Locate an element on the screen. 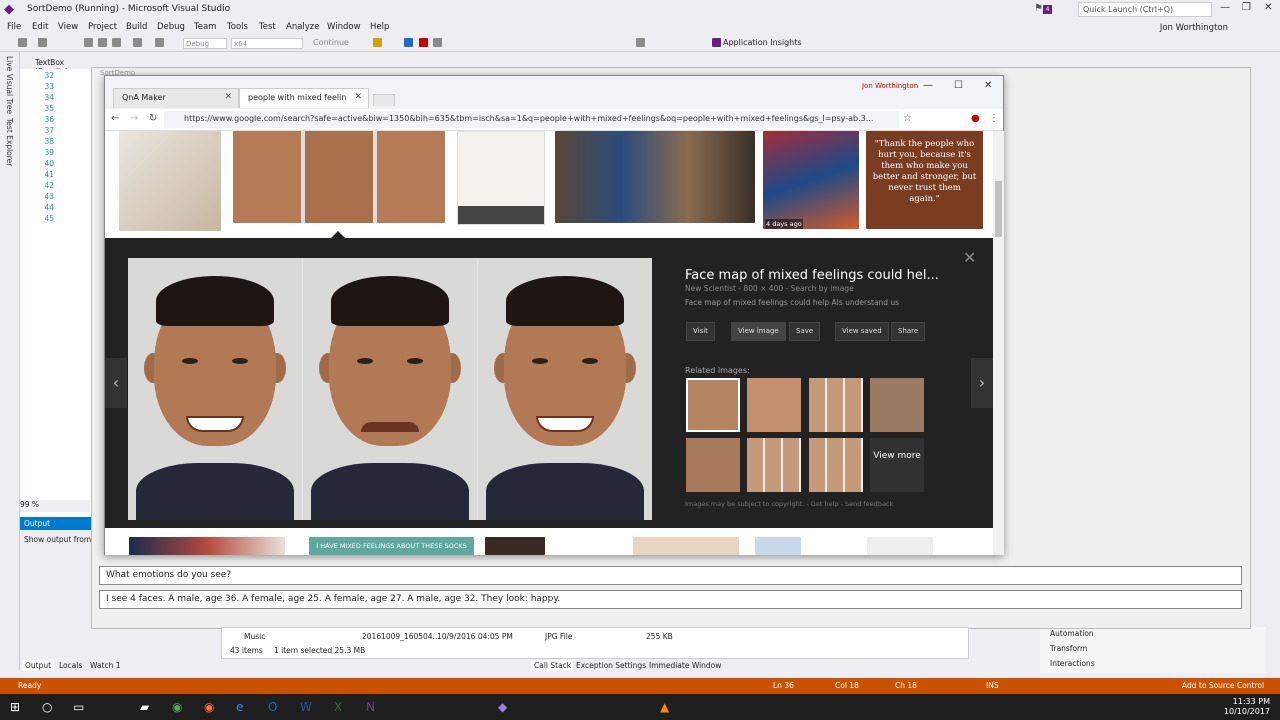 This screenshot has width=1280, height=720. forward-icon is located at coordinates (42, 42).